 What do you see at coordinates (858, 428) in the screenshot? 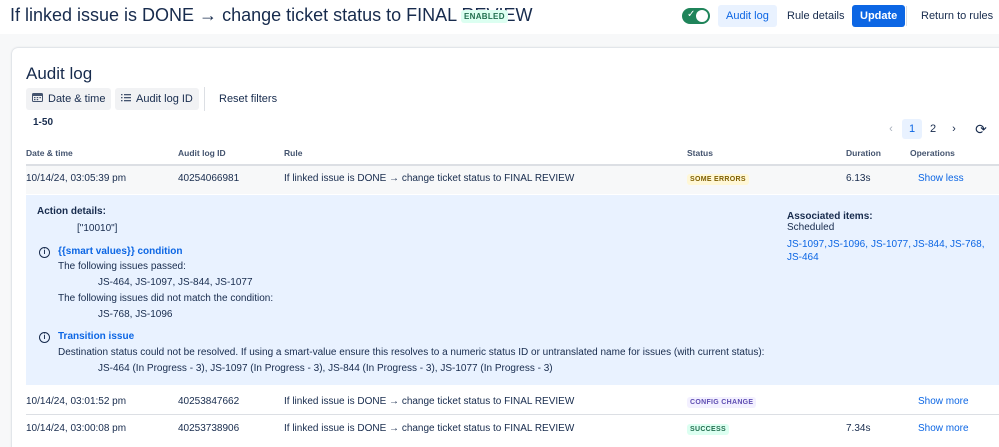
I see `row-duration: 7.34s` at bounding box center [858, 428].